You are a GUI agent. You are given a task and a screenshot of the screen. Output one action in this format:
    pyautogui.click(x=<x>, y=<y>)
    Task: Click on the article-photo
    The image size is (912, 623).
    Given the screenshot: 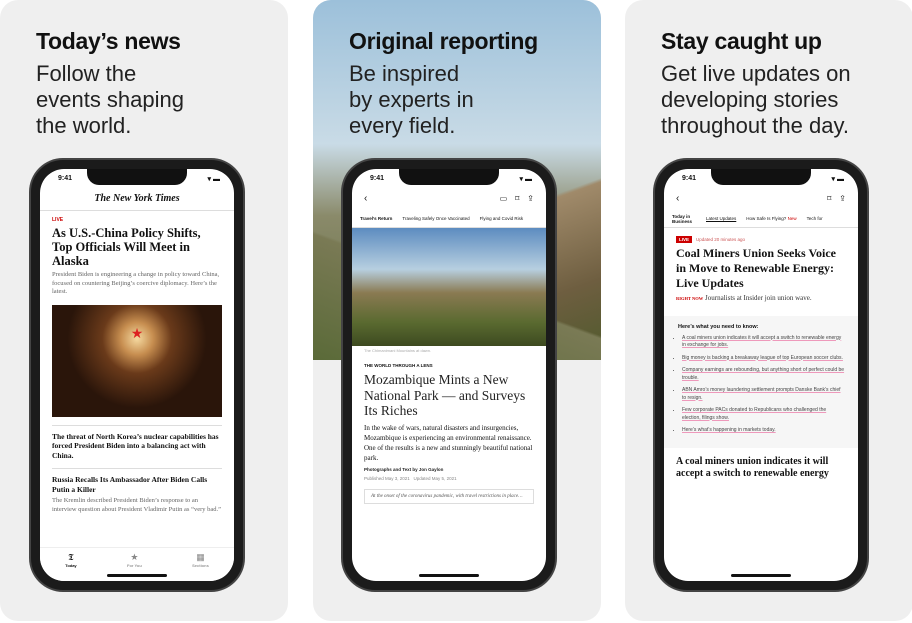 What is the action you would take?
    pyautogui.click(x=449, y=287)
    